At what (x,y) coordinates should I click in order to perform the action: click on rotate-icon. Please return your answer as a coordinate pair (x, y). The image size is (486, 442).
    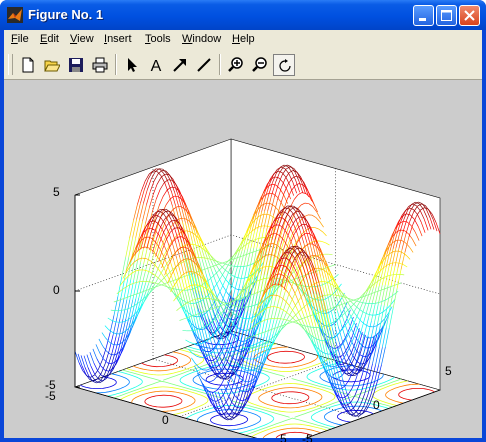
    Looking at the image, I should click on (285, 65).